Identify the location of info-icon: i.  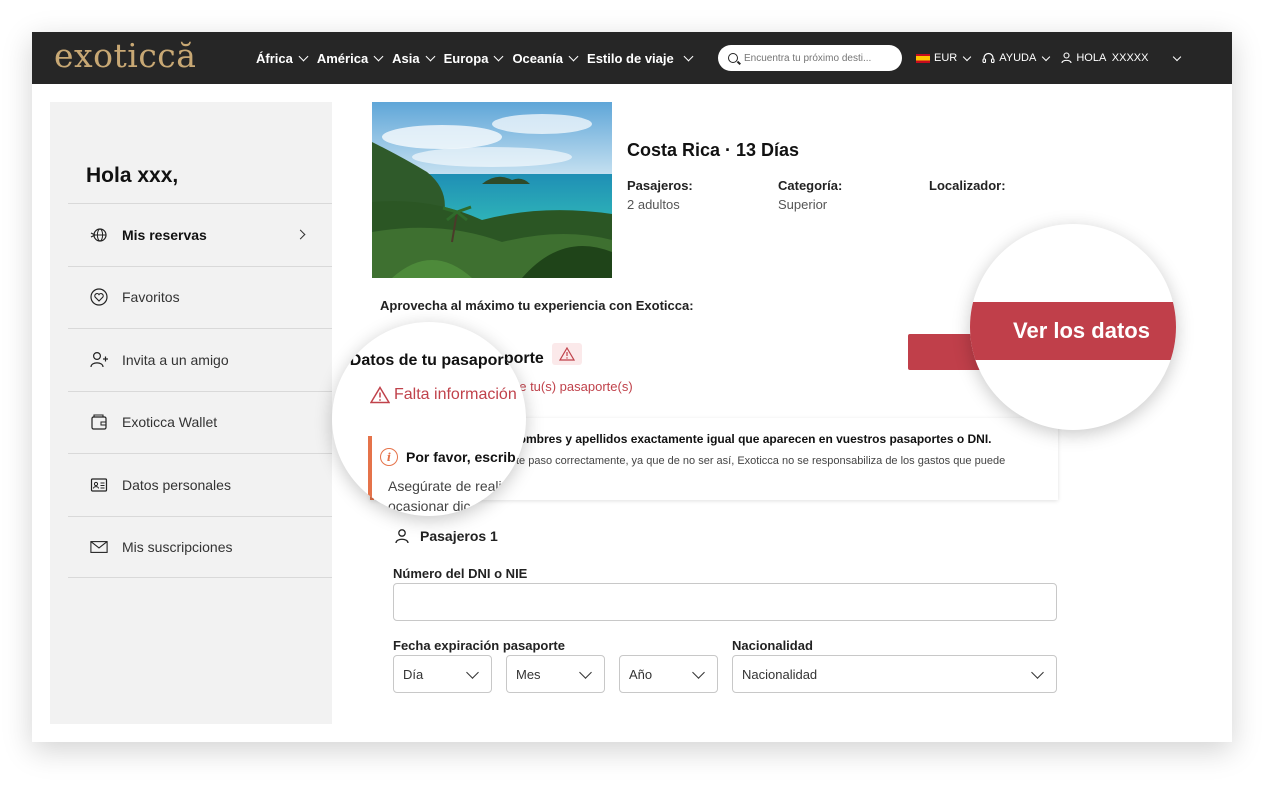
(389, 457).